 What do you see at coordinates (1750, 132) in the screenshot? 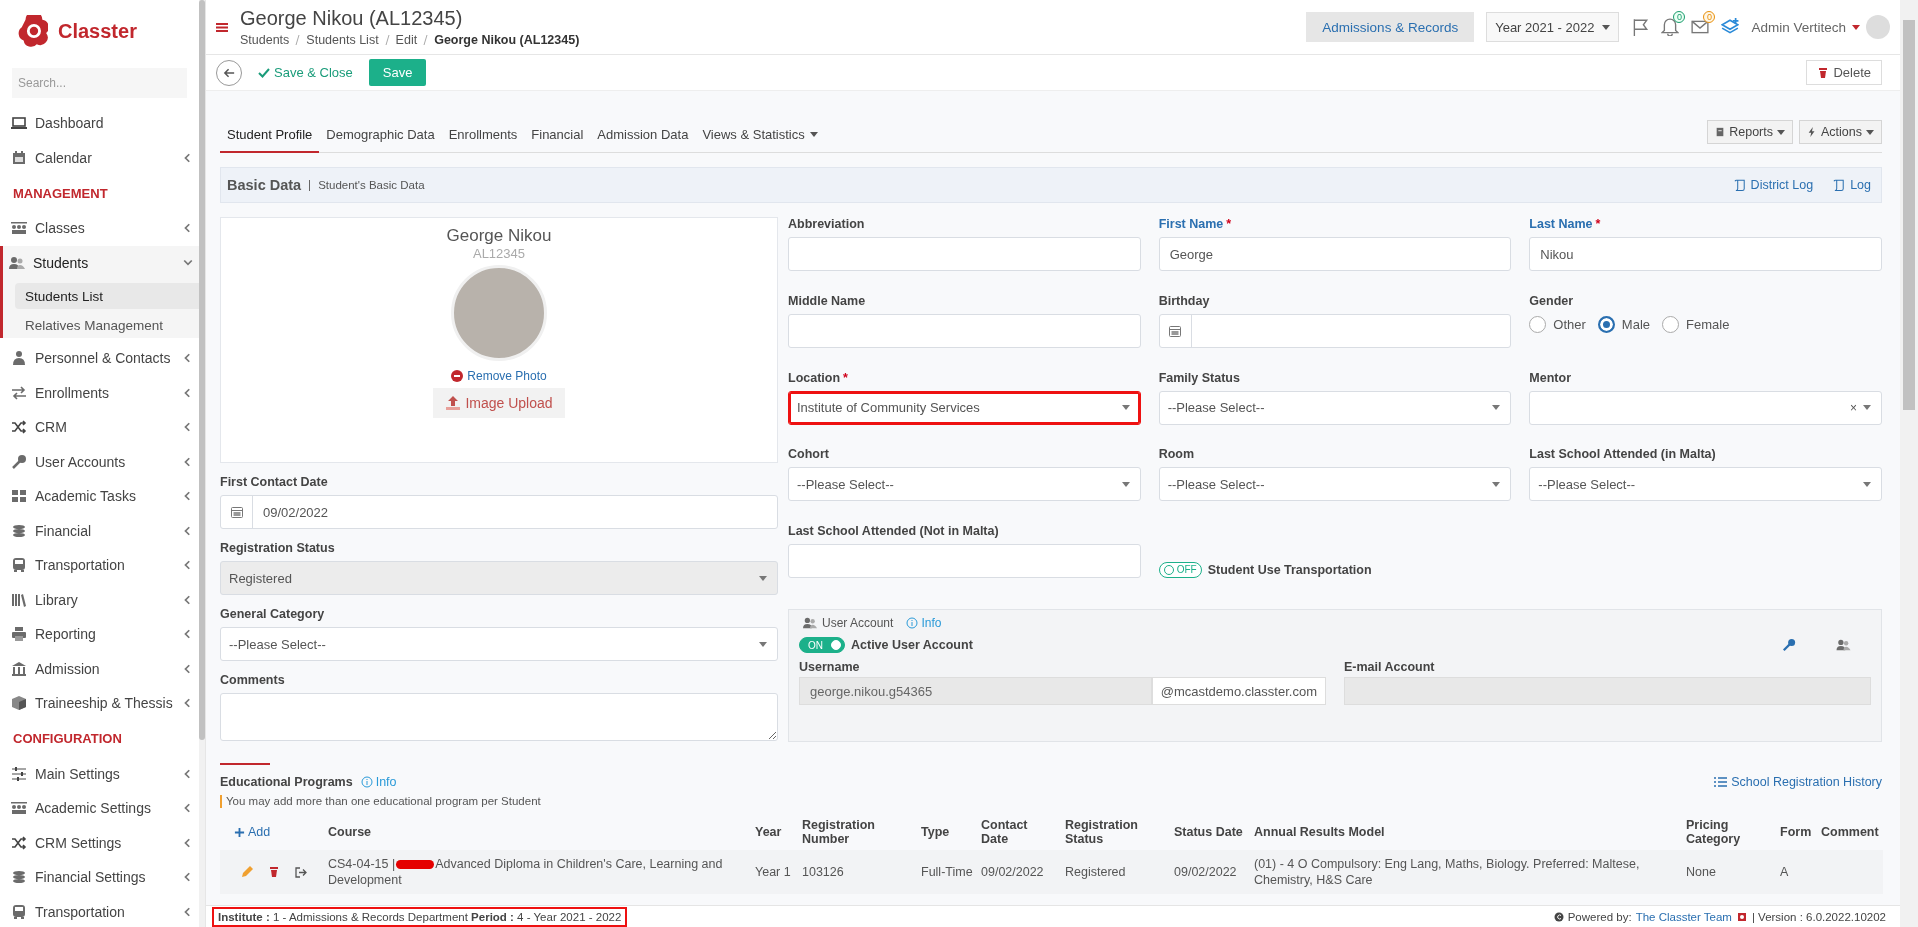
I see `reports-button: Reports` at bounding box center [1750, 132].